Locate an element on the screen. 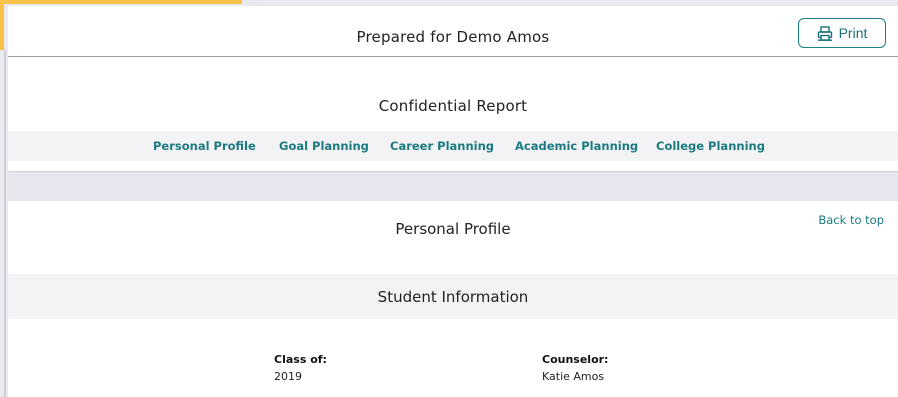 The height and width of the screenshot is (397, 898). back-to-top-link: Back to top is located at coordinates (851, 220).